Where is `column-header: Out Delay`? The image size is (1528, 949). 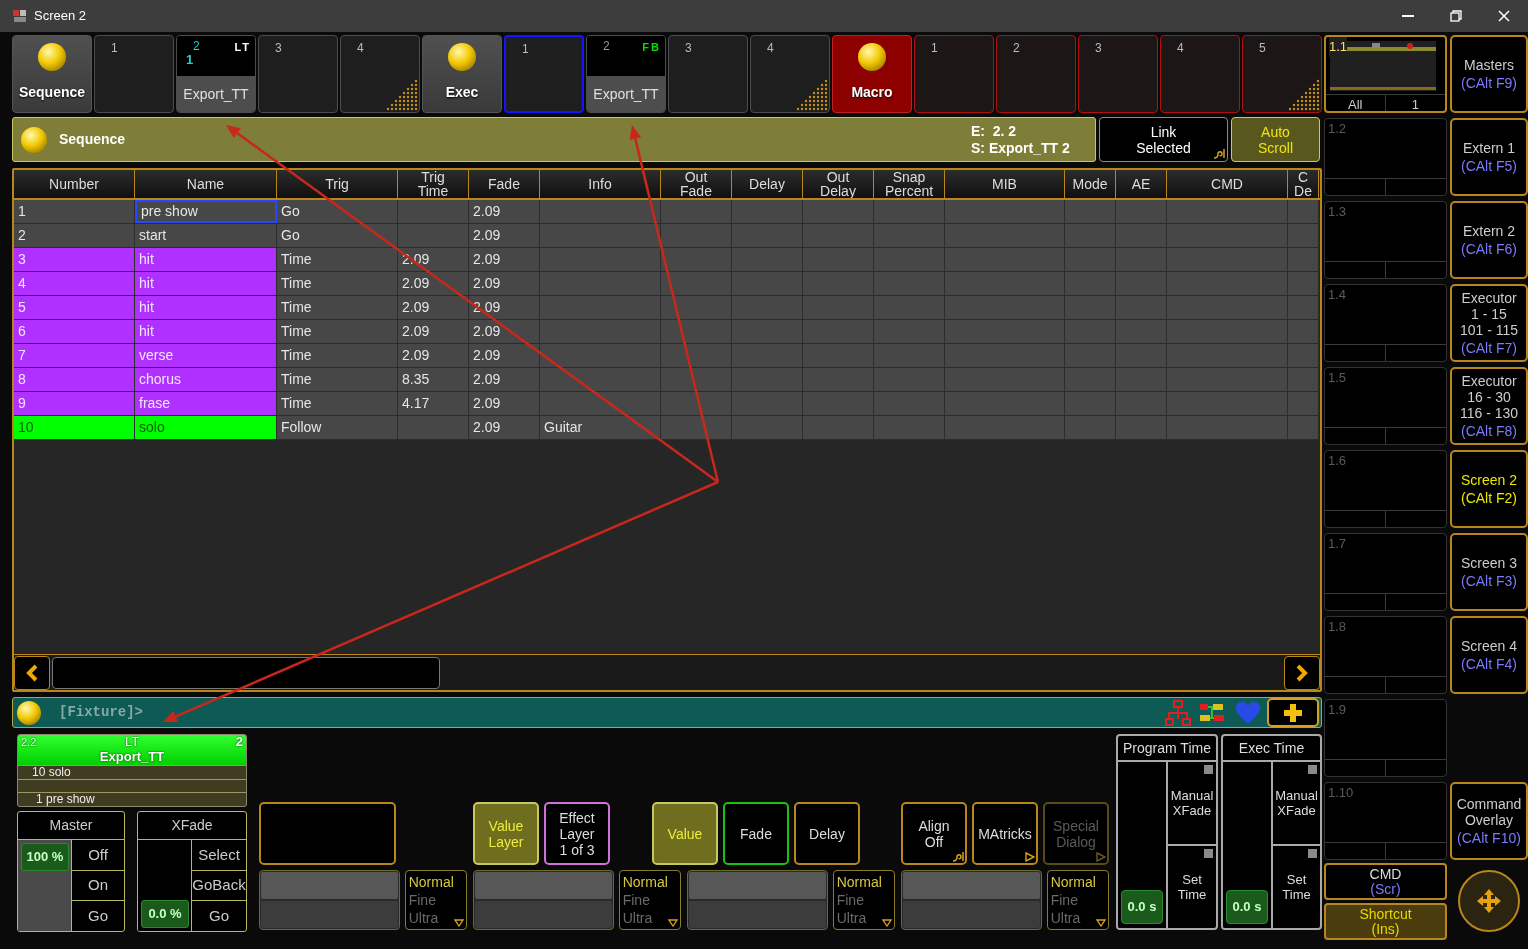 column-header: Out Delay is located at coordinates (838, 184).